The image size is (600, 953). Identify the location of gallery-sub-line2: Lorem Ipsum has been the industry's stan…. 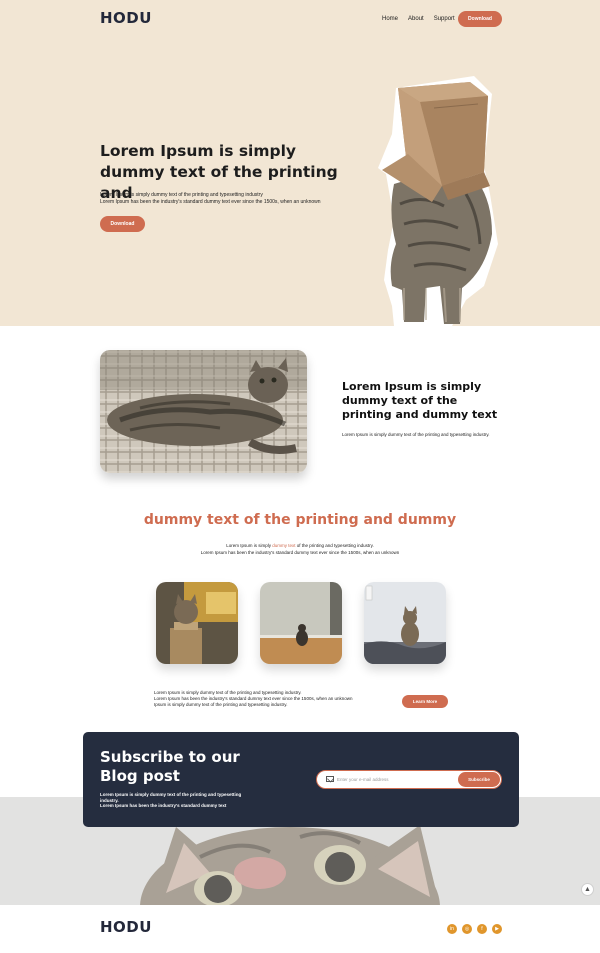
(300, 552).